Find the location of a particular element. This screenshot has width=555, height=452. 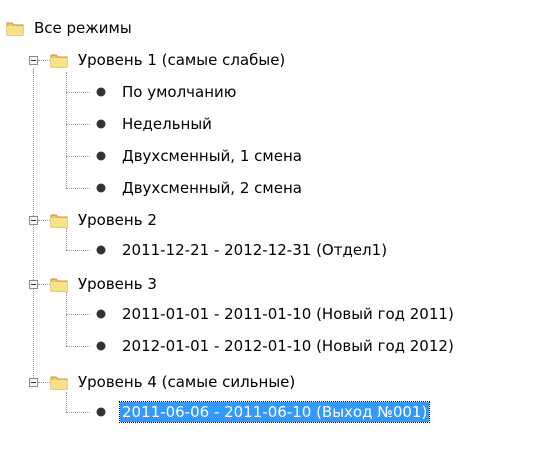

tree-node-label: Все режимы is located at coordinates (83, 28).